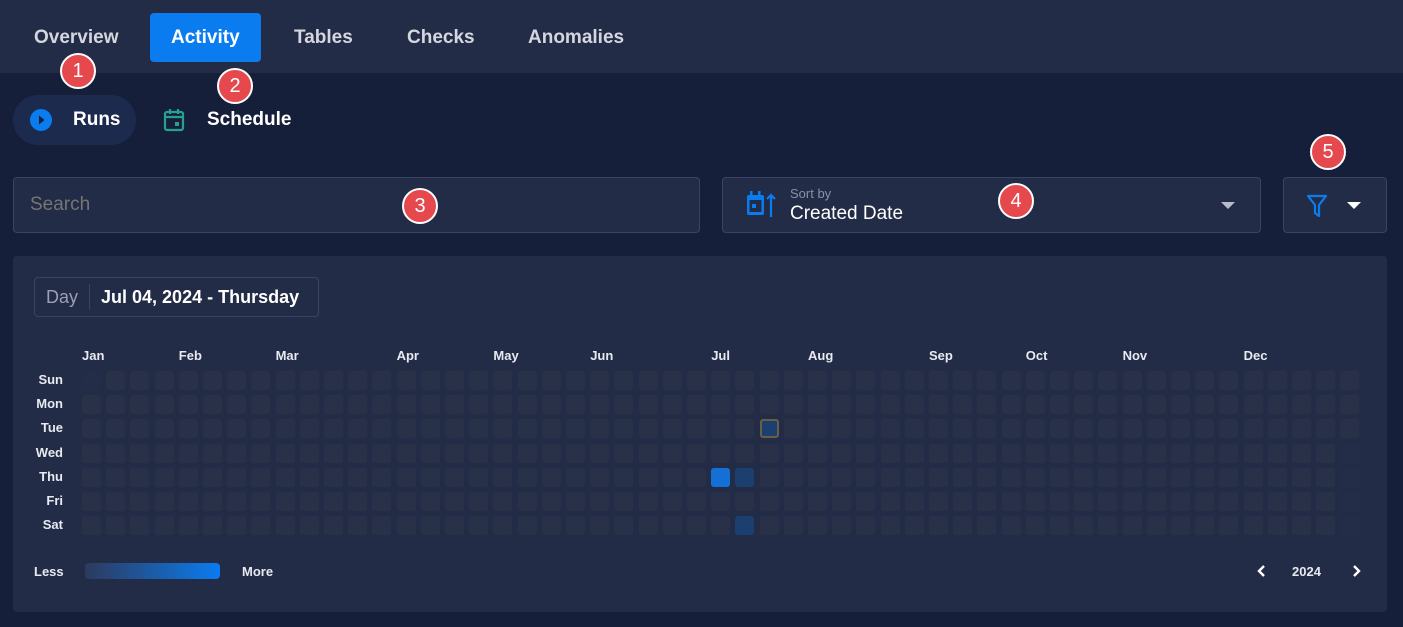 The image size is (1403, 627). What do you see at coordinates (991, 205) in the screenshot?
I see `sort-select: Sort by Created Date` at bounding box center [991, 205].